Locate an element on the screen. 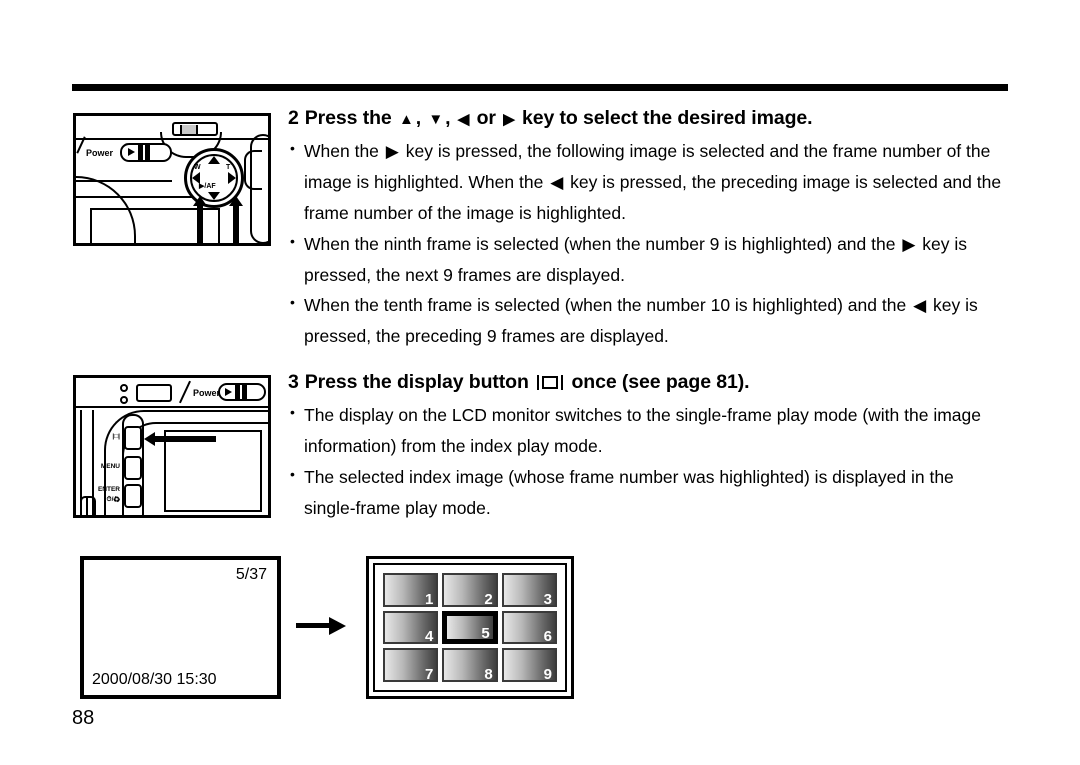 The height and width of the screenshot is (765, 1080). index-thumbnail: 7 is located at coordinates (411, 665).